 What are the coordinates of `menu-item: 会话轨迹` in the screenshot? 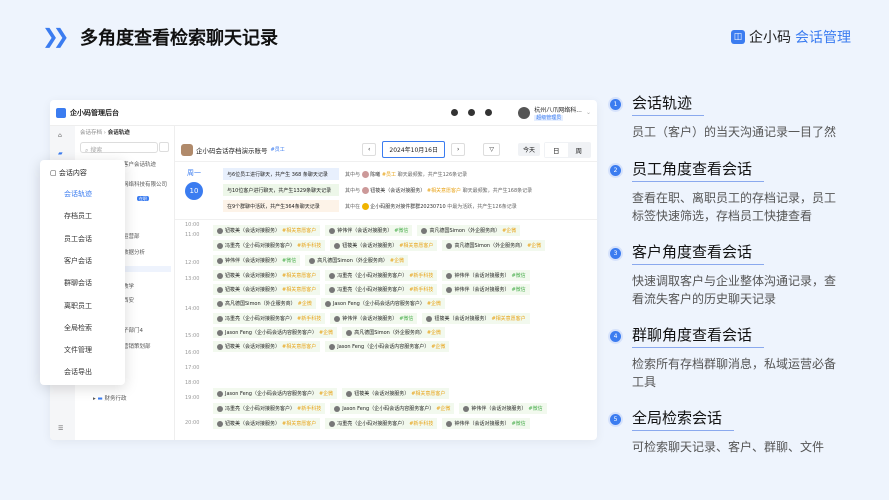 It's located at (78, 194).